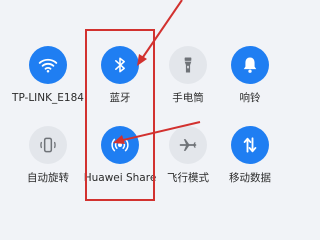  I want to click on wifi-toggle, so click(48, 65).